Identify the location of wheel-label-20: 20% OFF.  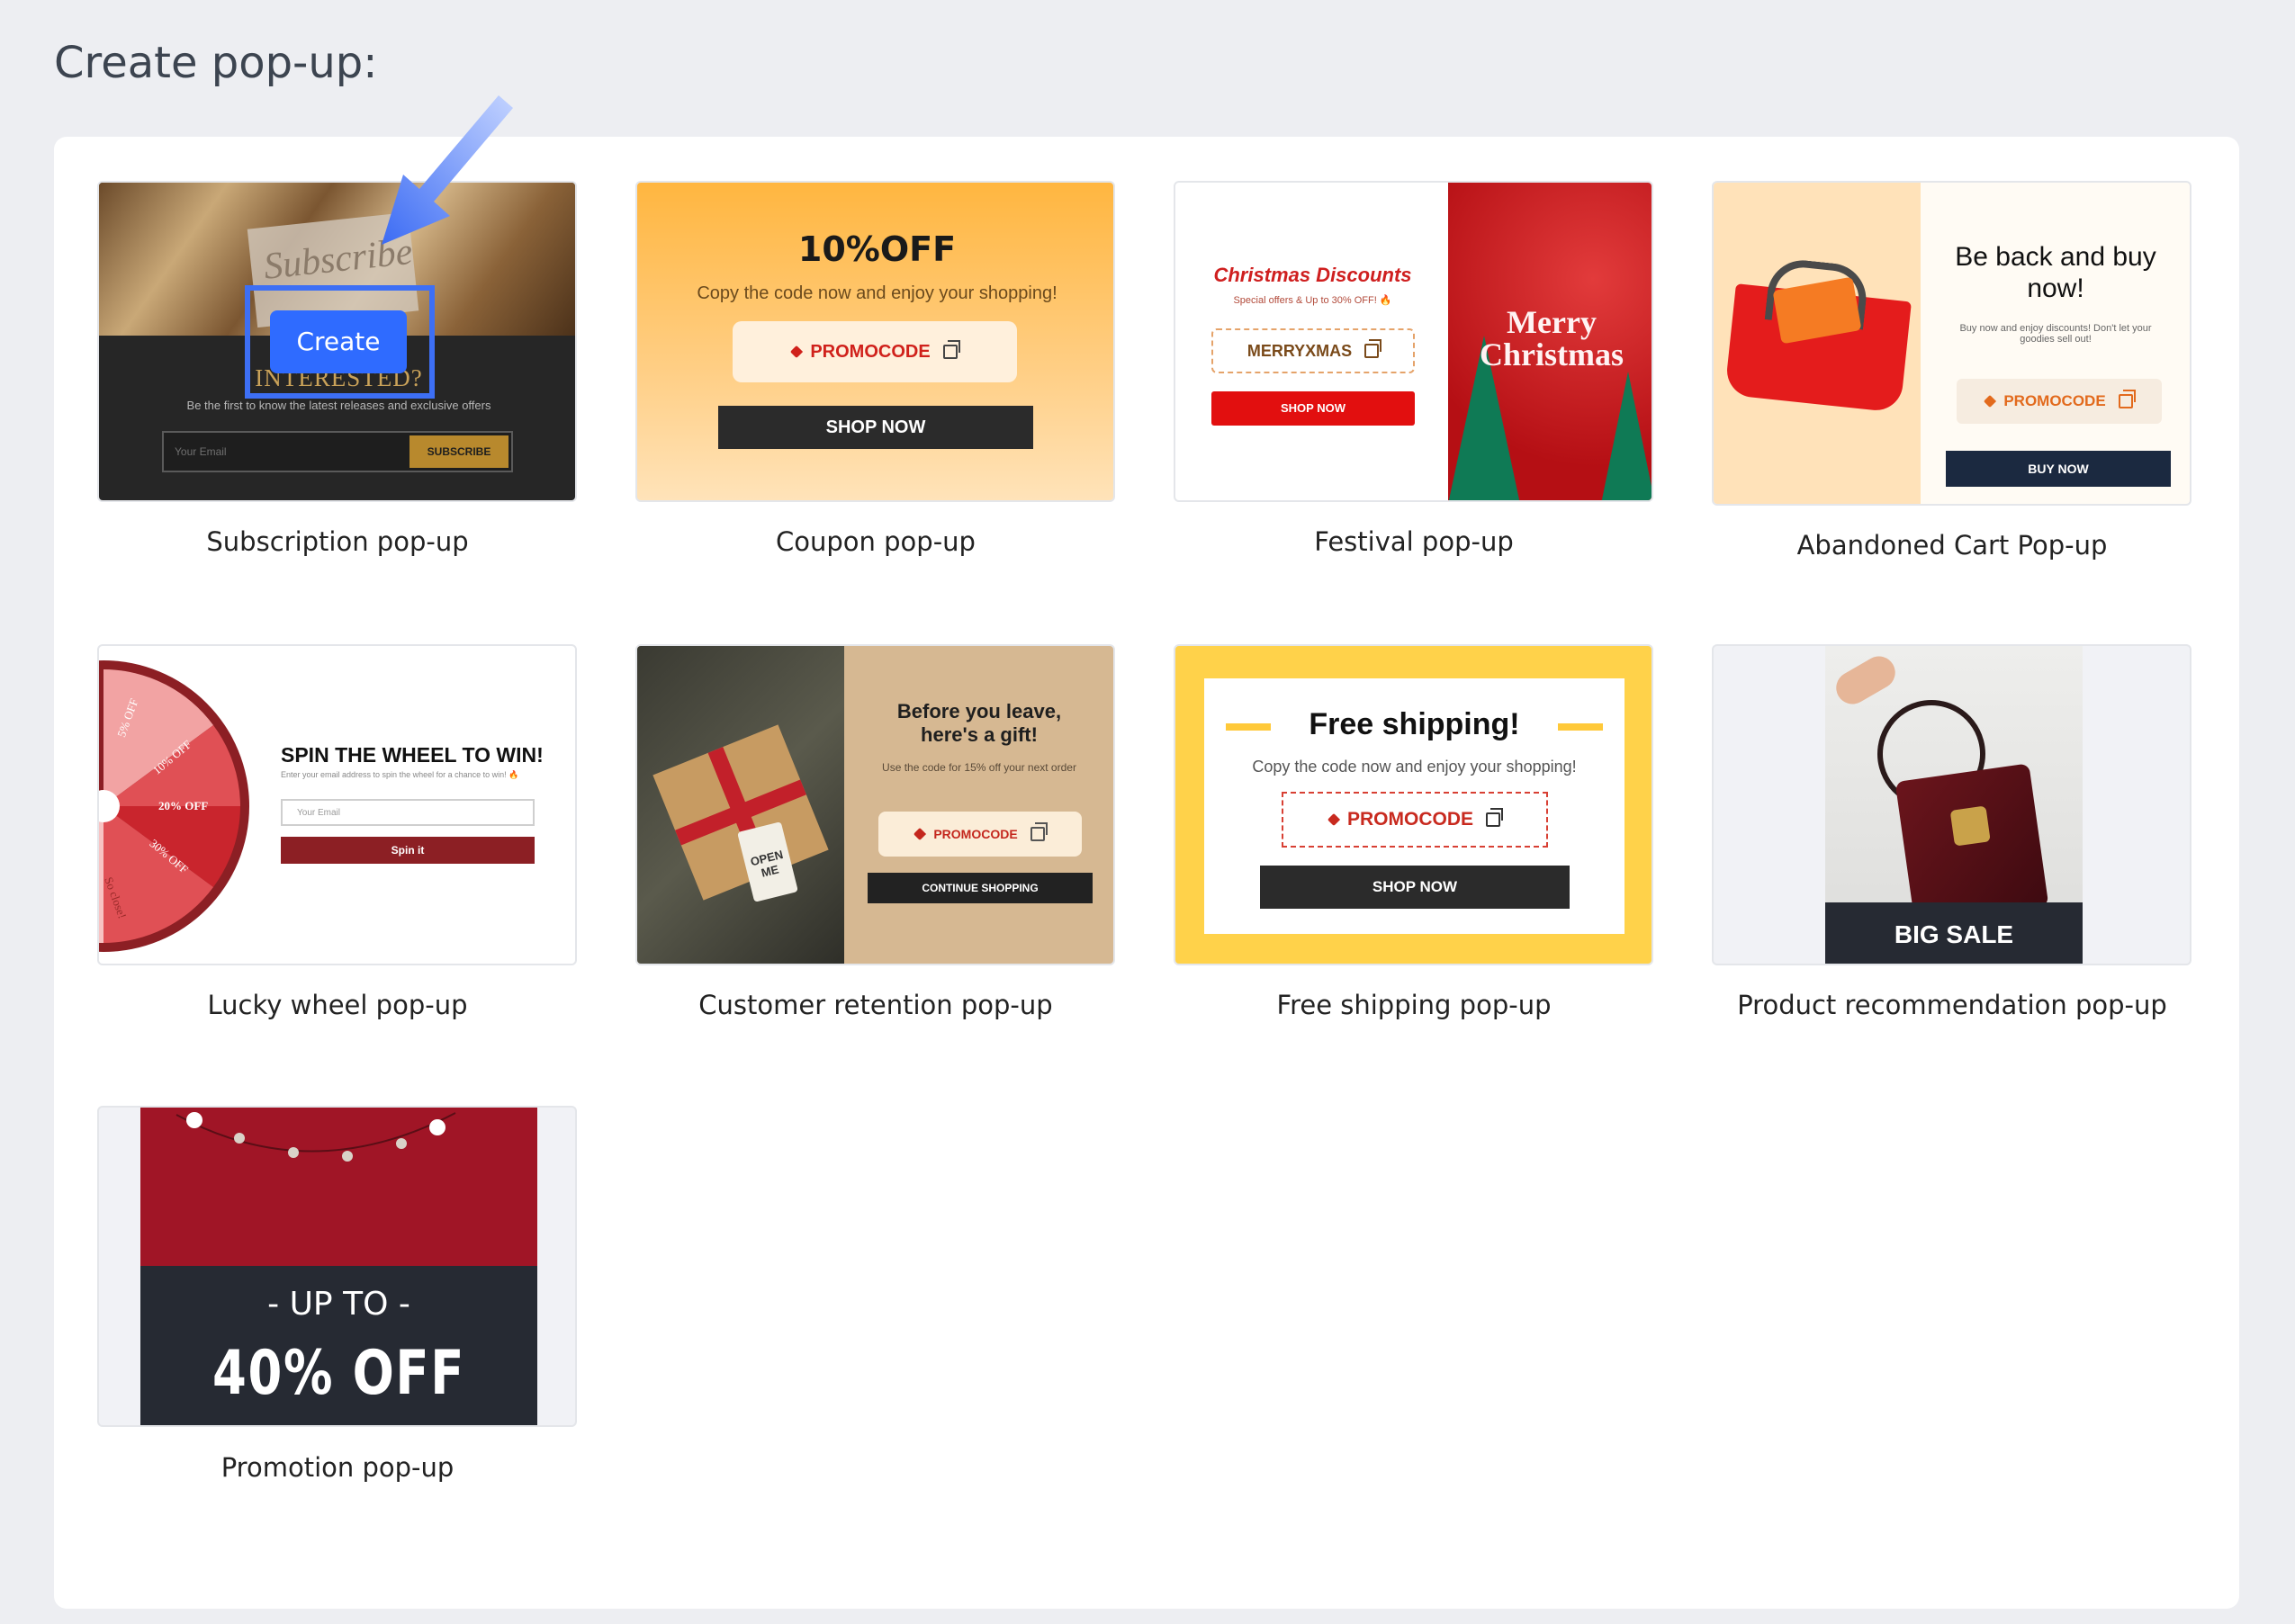
(183, 805).